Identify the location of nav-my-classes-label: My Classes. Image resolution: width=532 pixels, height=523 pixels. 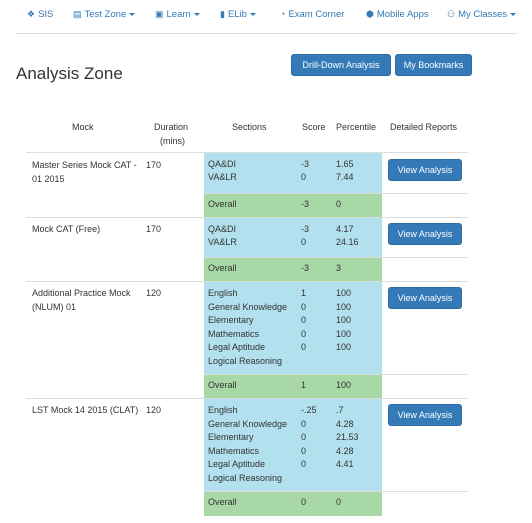
(483, 14).